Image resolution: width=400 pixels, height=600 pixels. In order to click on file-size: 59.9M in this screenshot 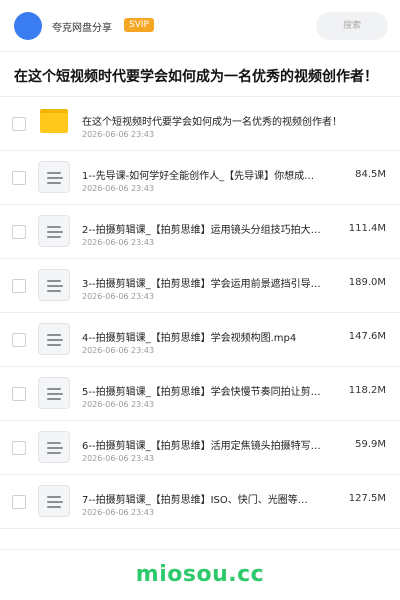, I will do `click(370, 444)`.